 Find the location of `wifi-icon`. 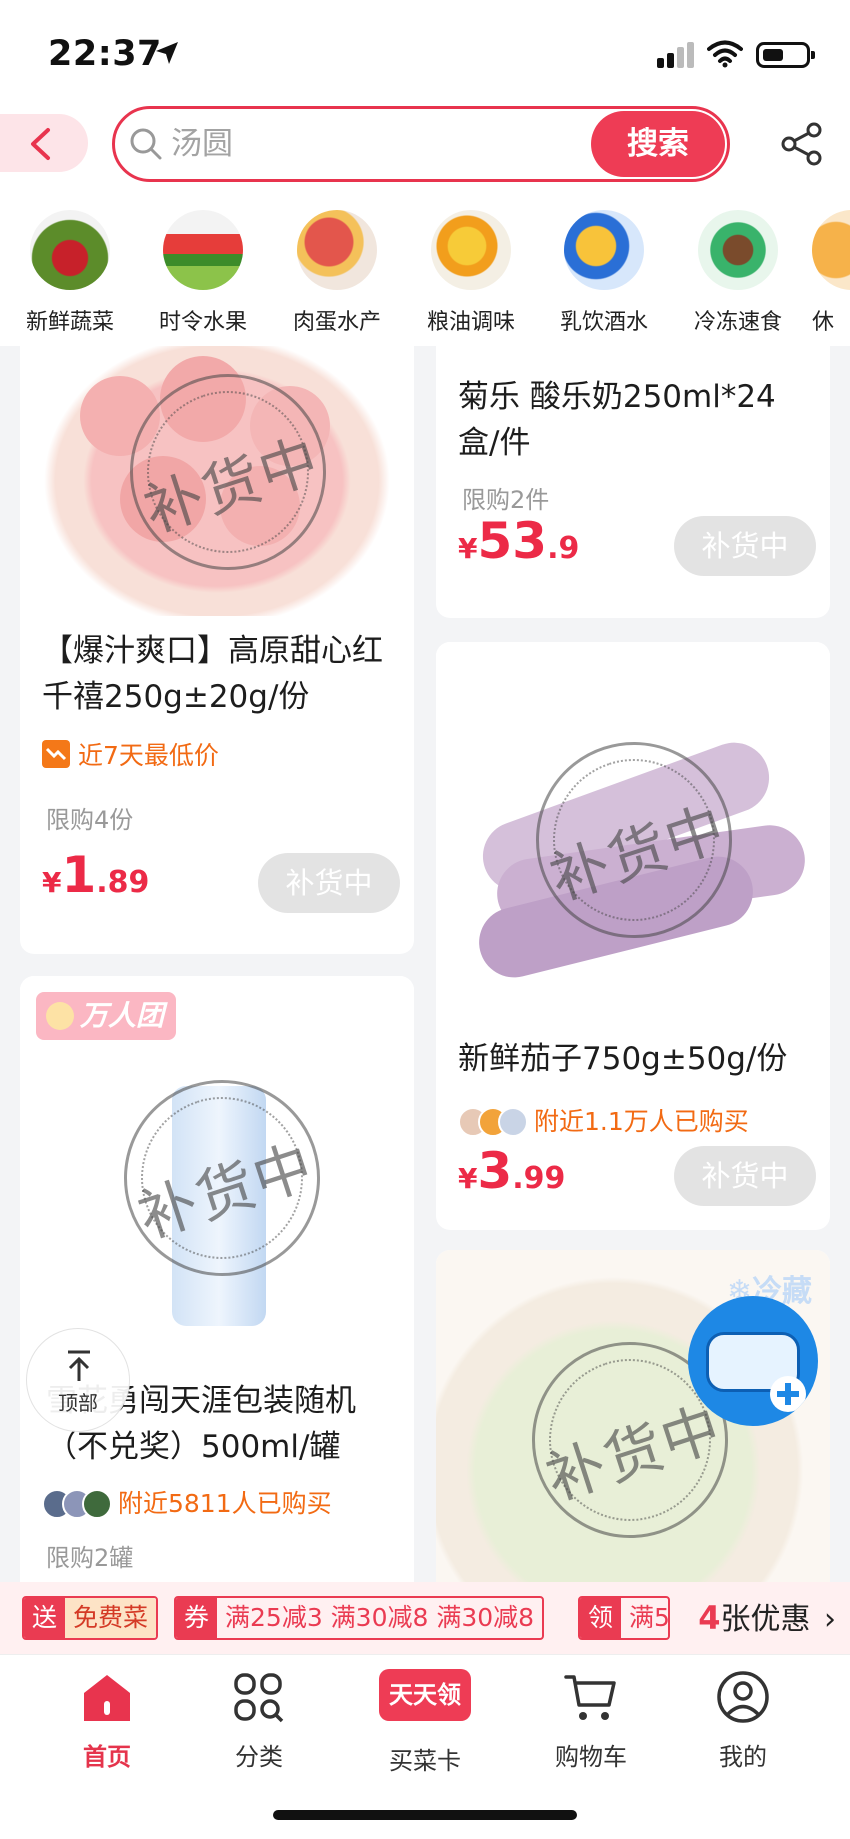

wifi-icon is located at coordinates (725, 54).